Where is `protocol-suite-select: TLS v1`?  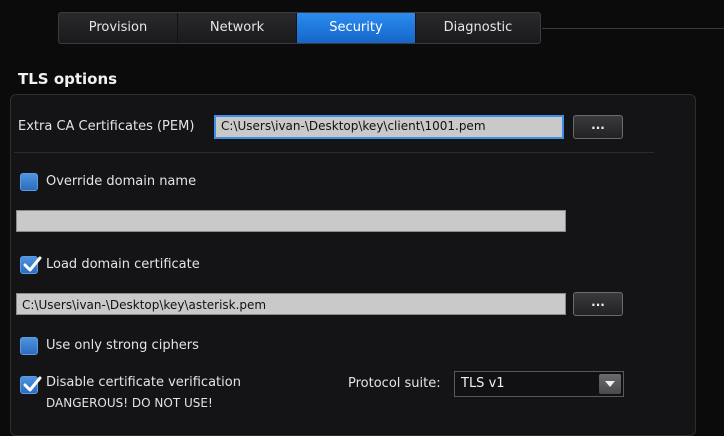
protocol-suite-select: TLS v1 is located at coordinates (539, 384).